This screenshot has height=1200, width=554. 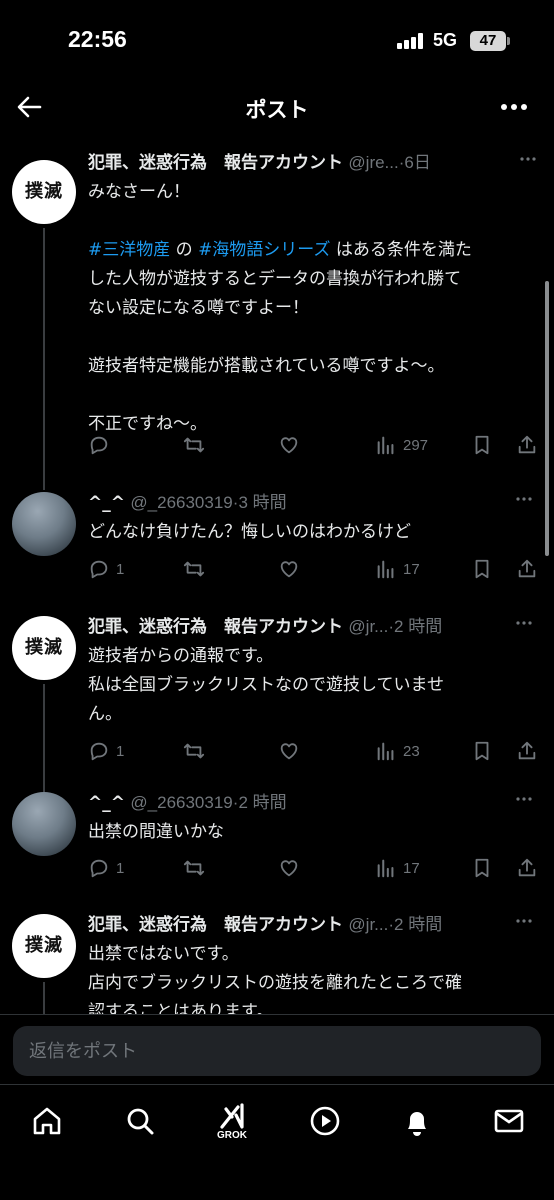 What do you see at coordinates (385, 868) in the screenshot?
I see `views-icon` at bounding box center [385, 868].